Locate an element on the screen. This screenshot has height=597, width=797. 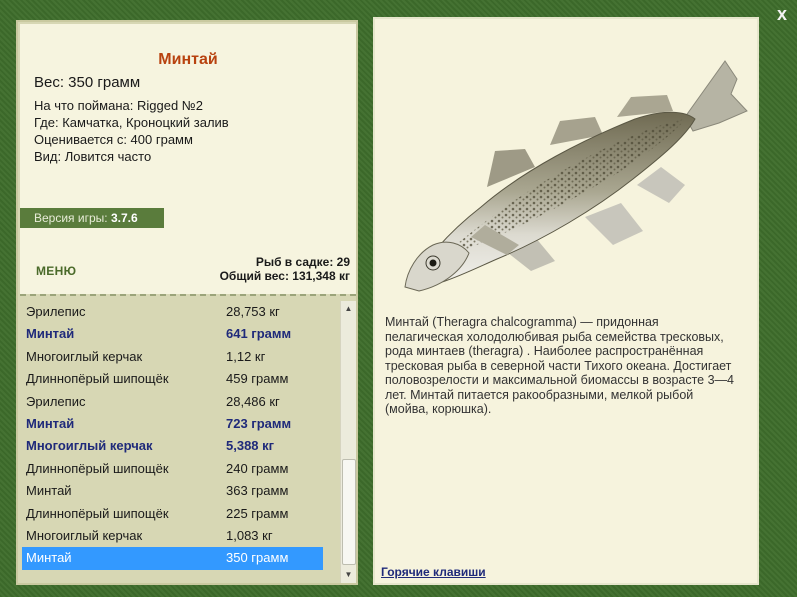
catch-fish-weight: 240 грамм is located at coordinates (257, 468).